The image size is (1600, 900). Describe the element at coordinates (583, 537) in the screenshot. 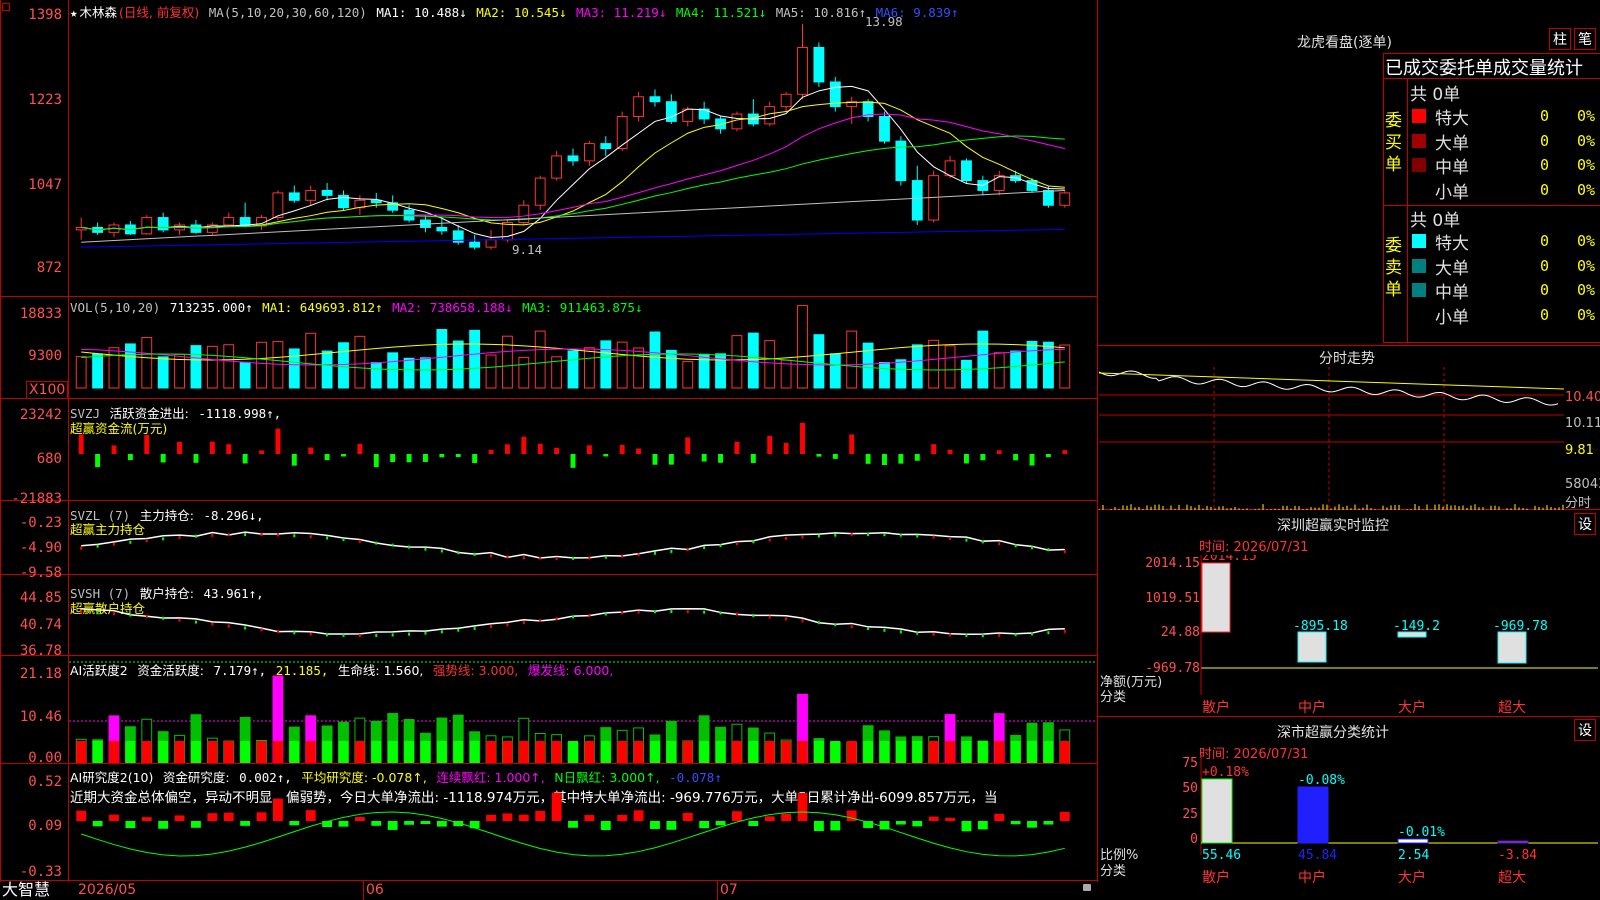

I see `svzl-chart` at that location.